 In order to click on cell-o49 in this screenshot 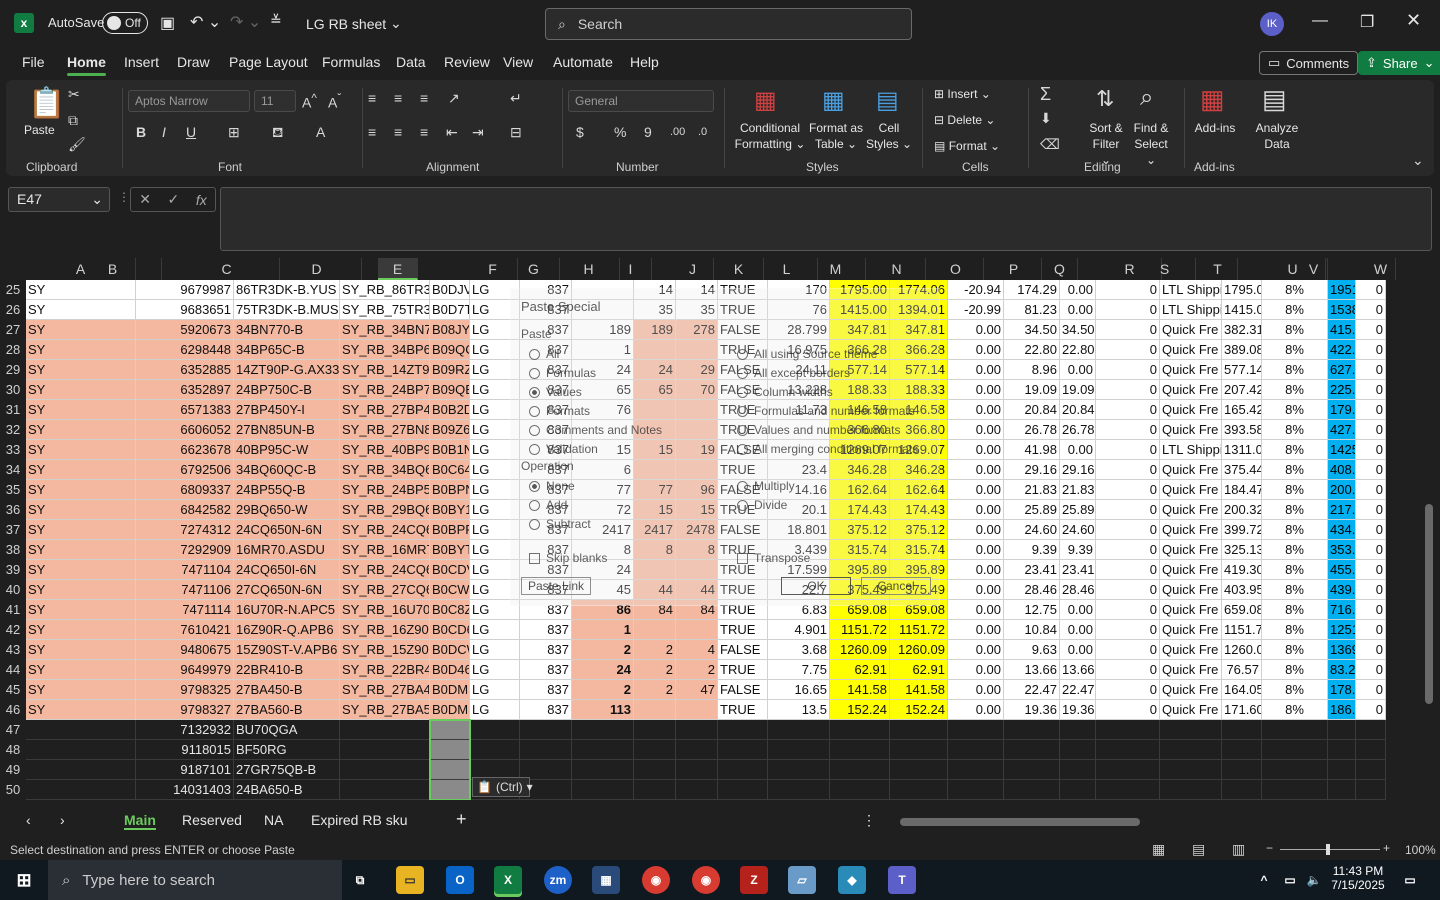, I will do `click(976, 770)`.